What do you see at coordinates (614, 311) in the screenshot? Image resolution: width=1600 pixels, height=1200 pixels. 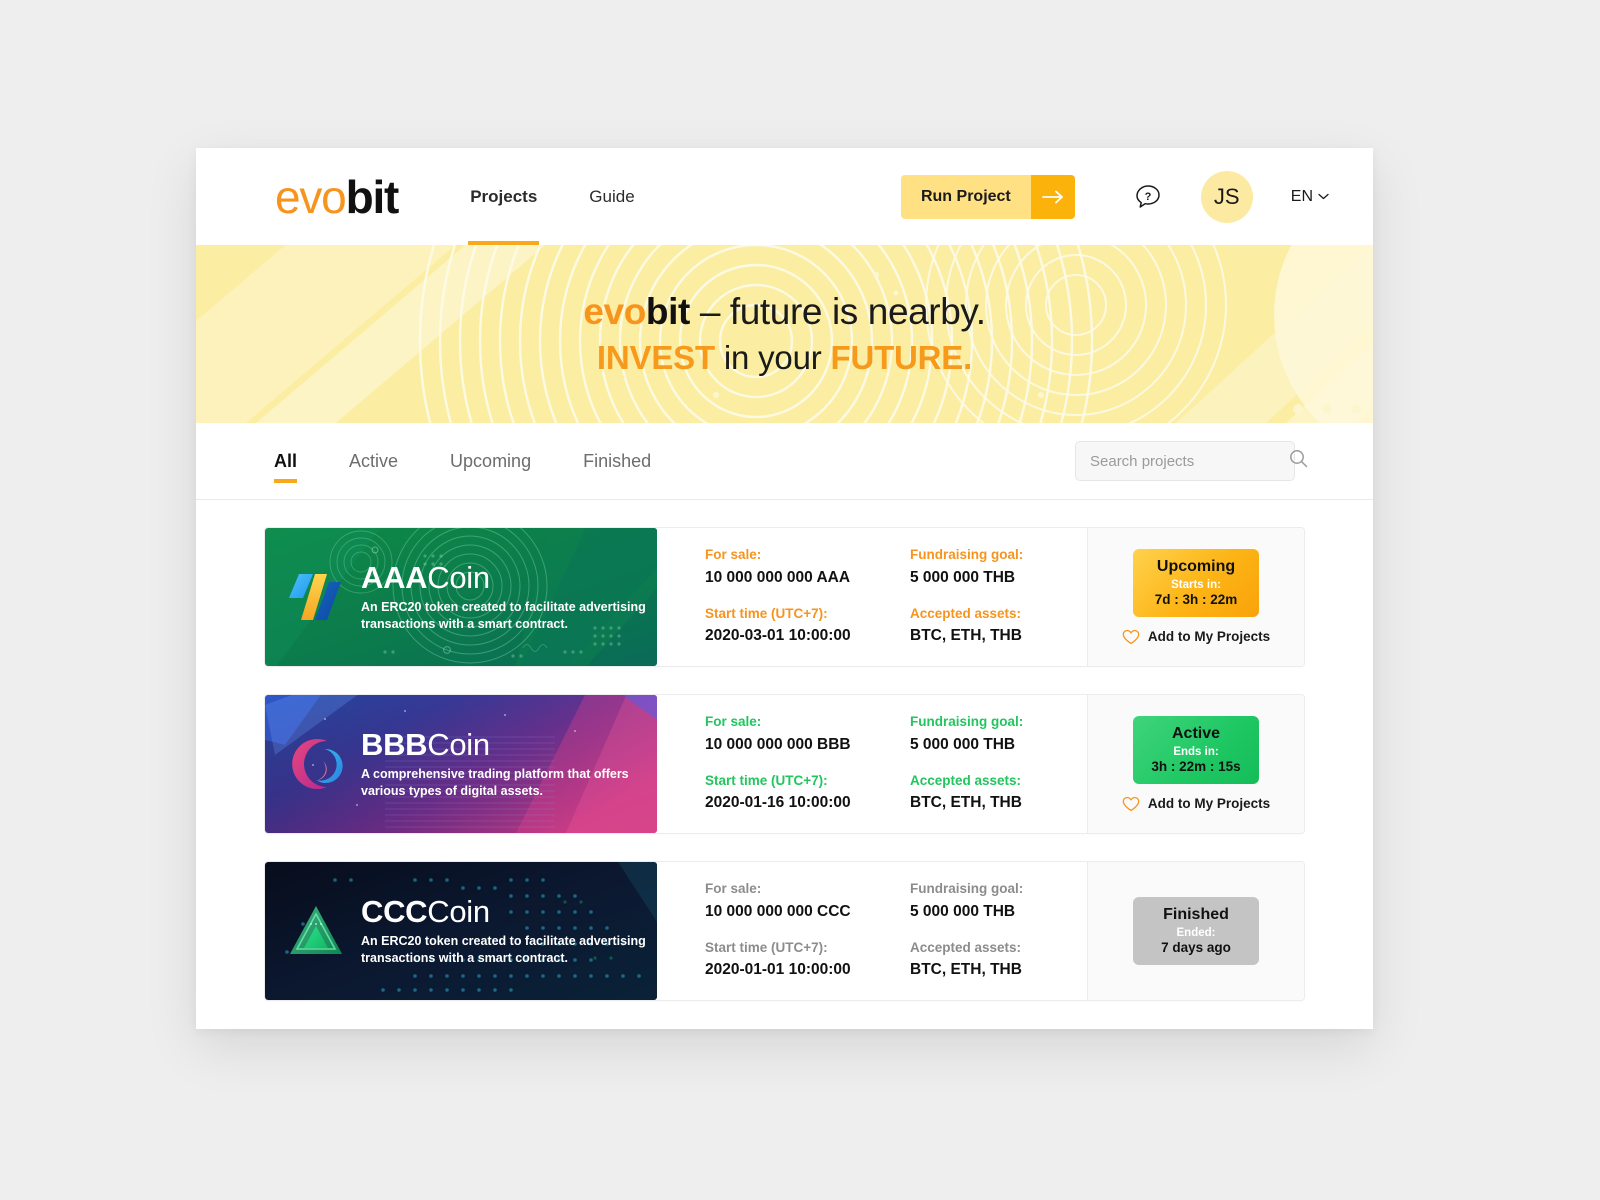 I see `hero-logo-evo: evo` at bounding box center [614, 311].